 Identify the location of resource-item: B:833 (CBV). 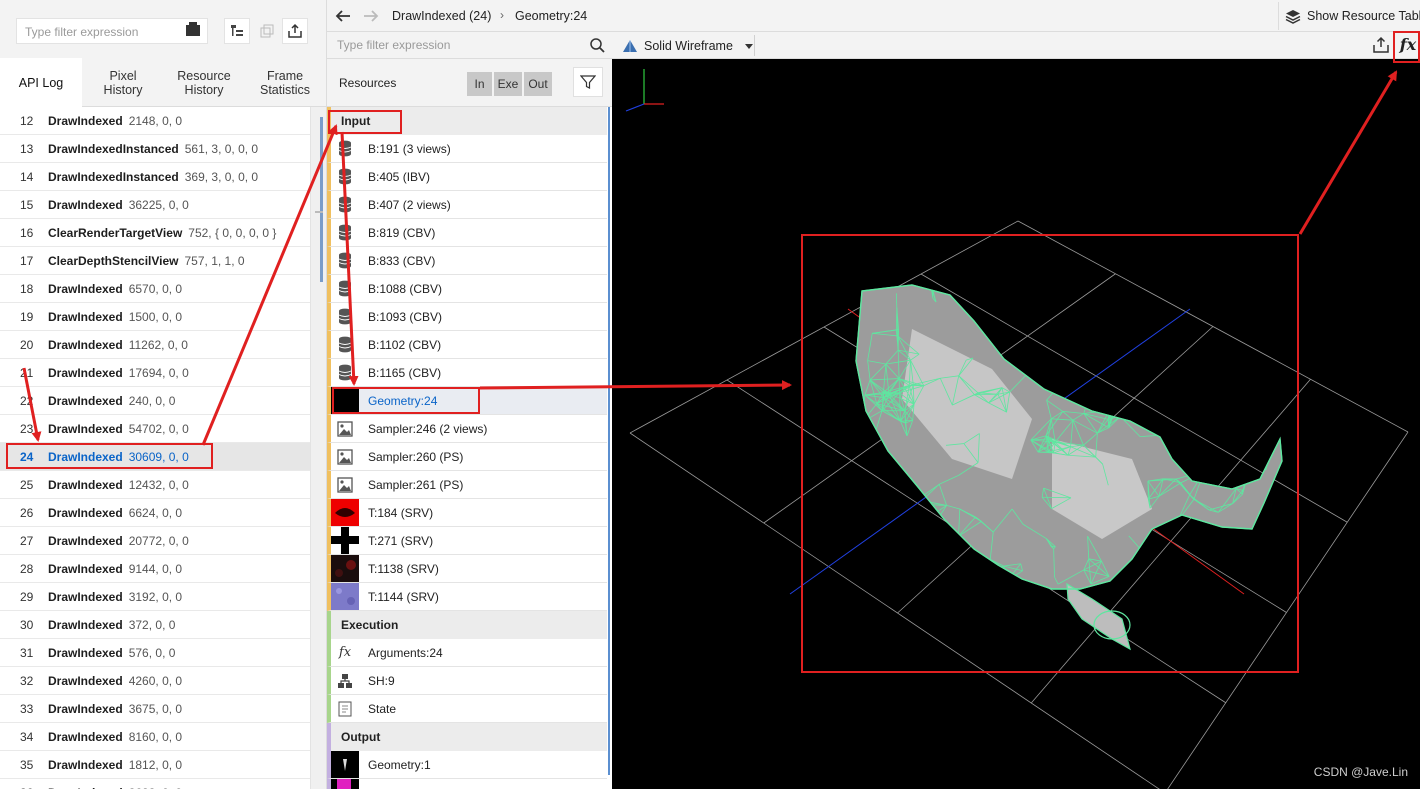
(467, 261).